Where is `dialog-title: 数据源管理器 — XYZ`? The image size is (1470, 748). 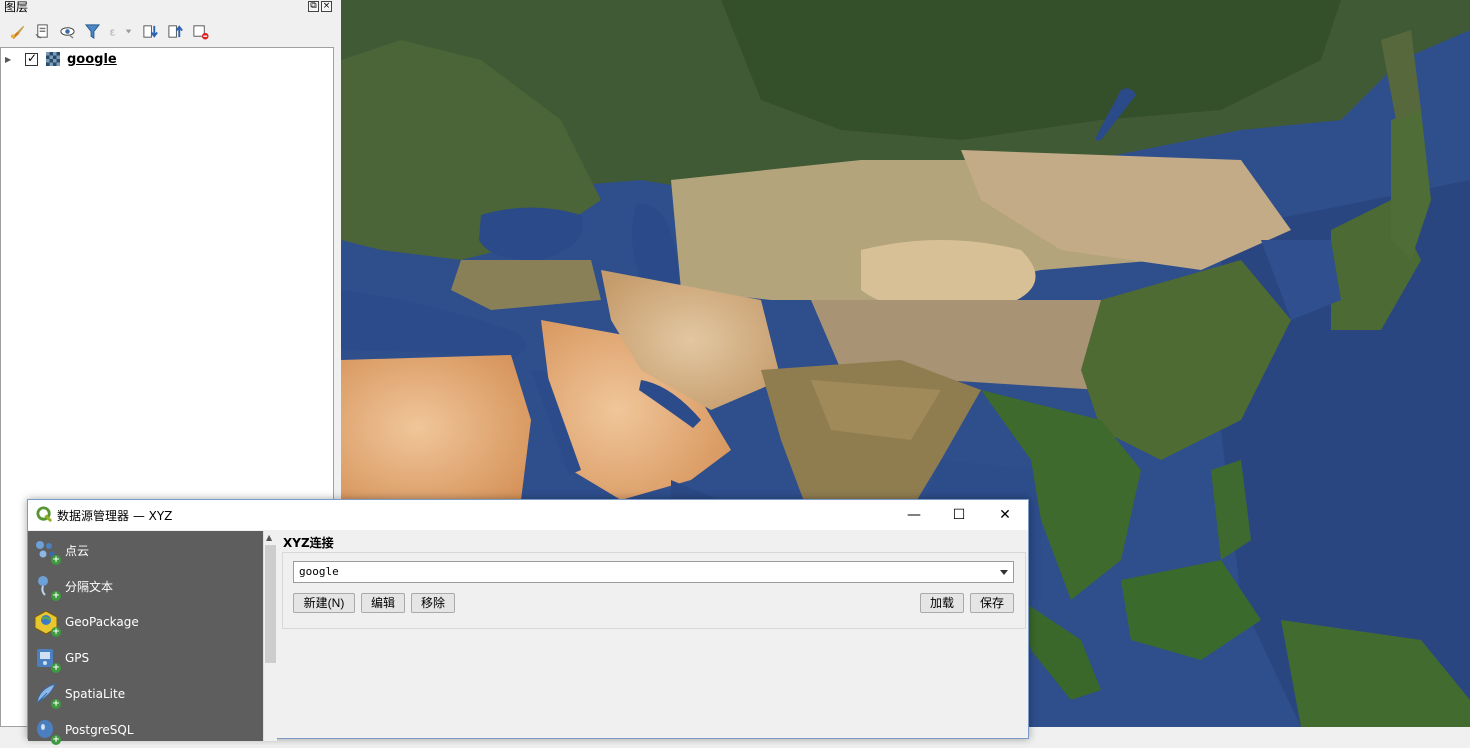
dialog-title: 数据源管理器 — XYZ is located at coordinates (115, 516).